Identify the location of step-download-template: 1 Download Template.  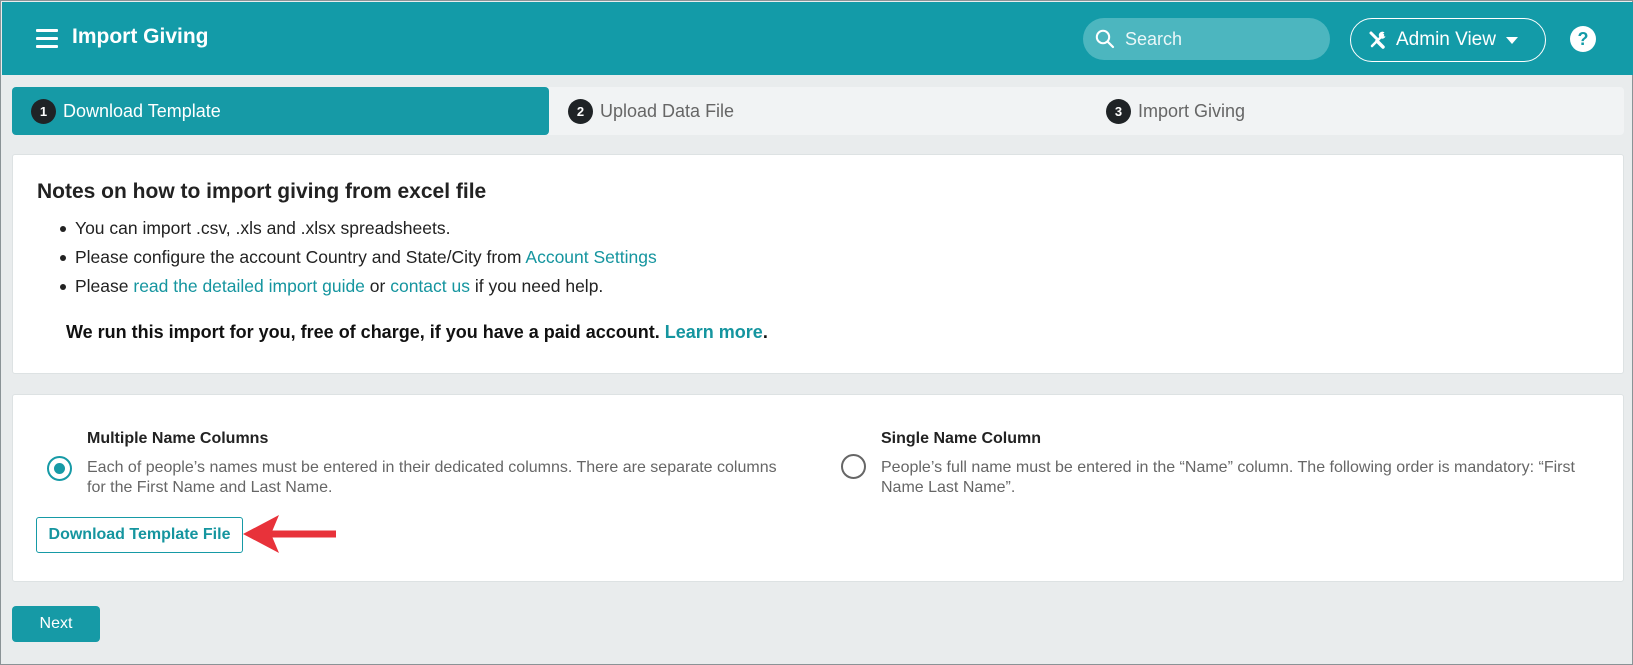
(280, 111).